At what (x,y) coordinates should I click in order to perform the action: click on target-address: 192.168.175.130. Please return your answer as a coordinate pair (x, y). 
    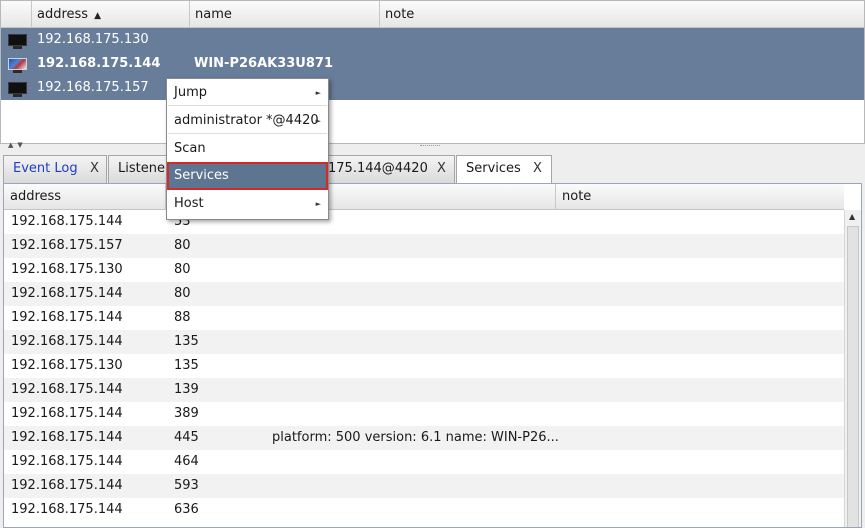
    Looking at the image, I should click on (93, 39).